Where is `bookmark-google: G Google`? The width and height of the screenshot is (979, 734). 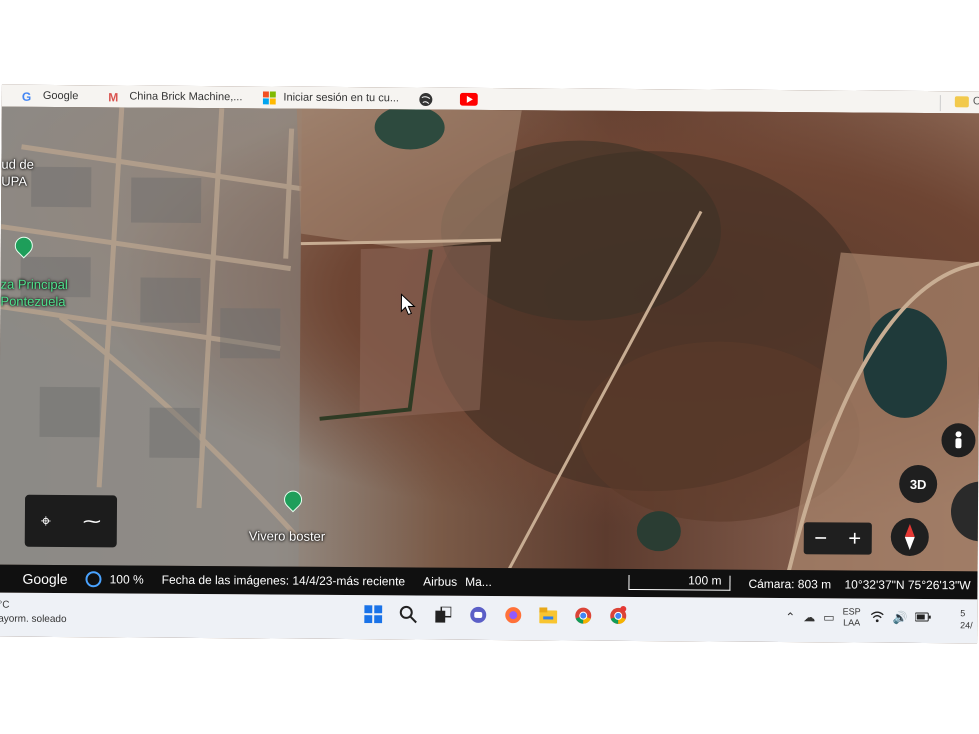 bookmark-google: G Google is located at coordinates (50, 96).